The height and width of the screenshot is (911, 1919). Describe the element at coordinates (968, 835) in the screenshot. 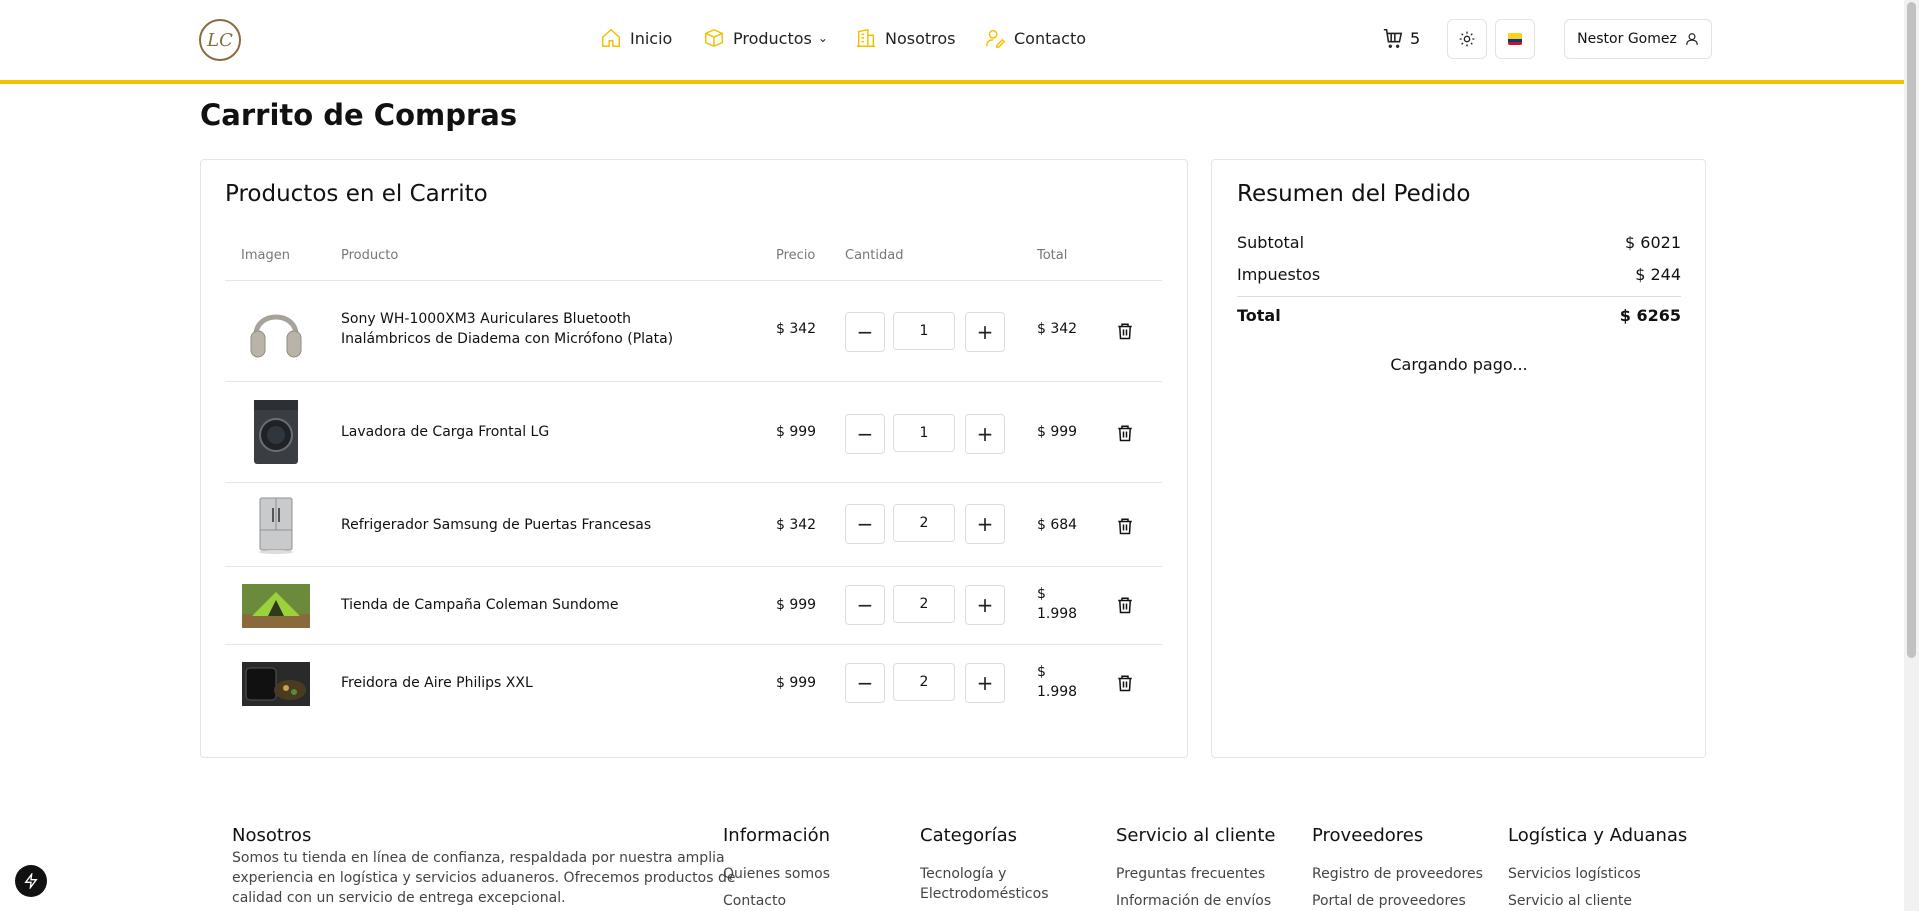

I see `footer-categories-title: Categorías` at that location.